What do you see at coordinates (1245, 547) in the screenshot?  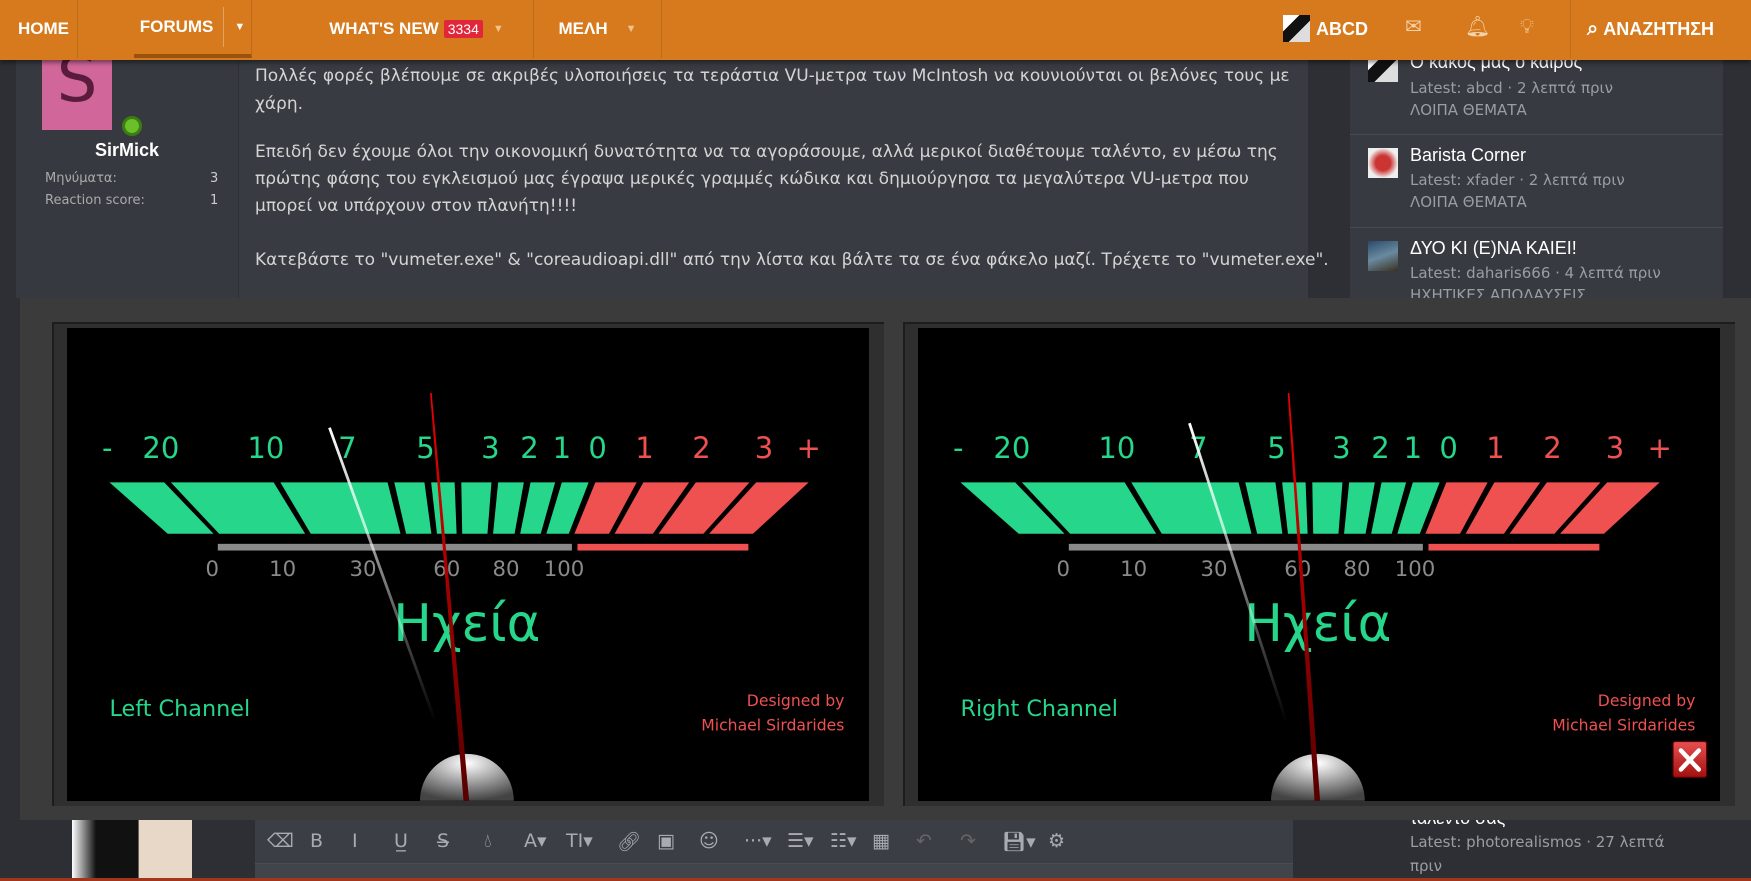 I see `percent-bar` at bounding box center [1245, 547].